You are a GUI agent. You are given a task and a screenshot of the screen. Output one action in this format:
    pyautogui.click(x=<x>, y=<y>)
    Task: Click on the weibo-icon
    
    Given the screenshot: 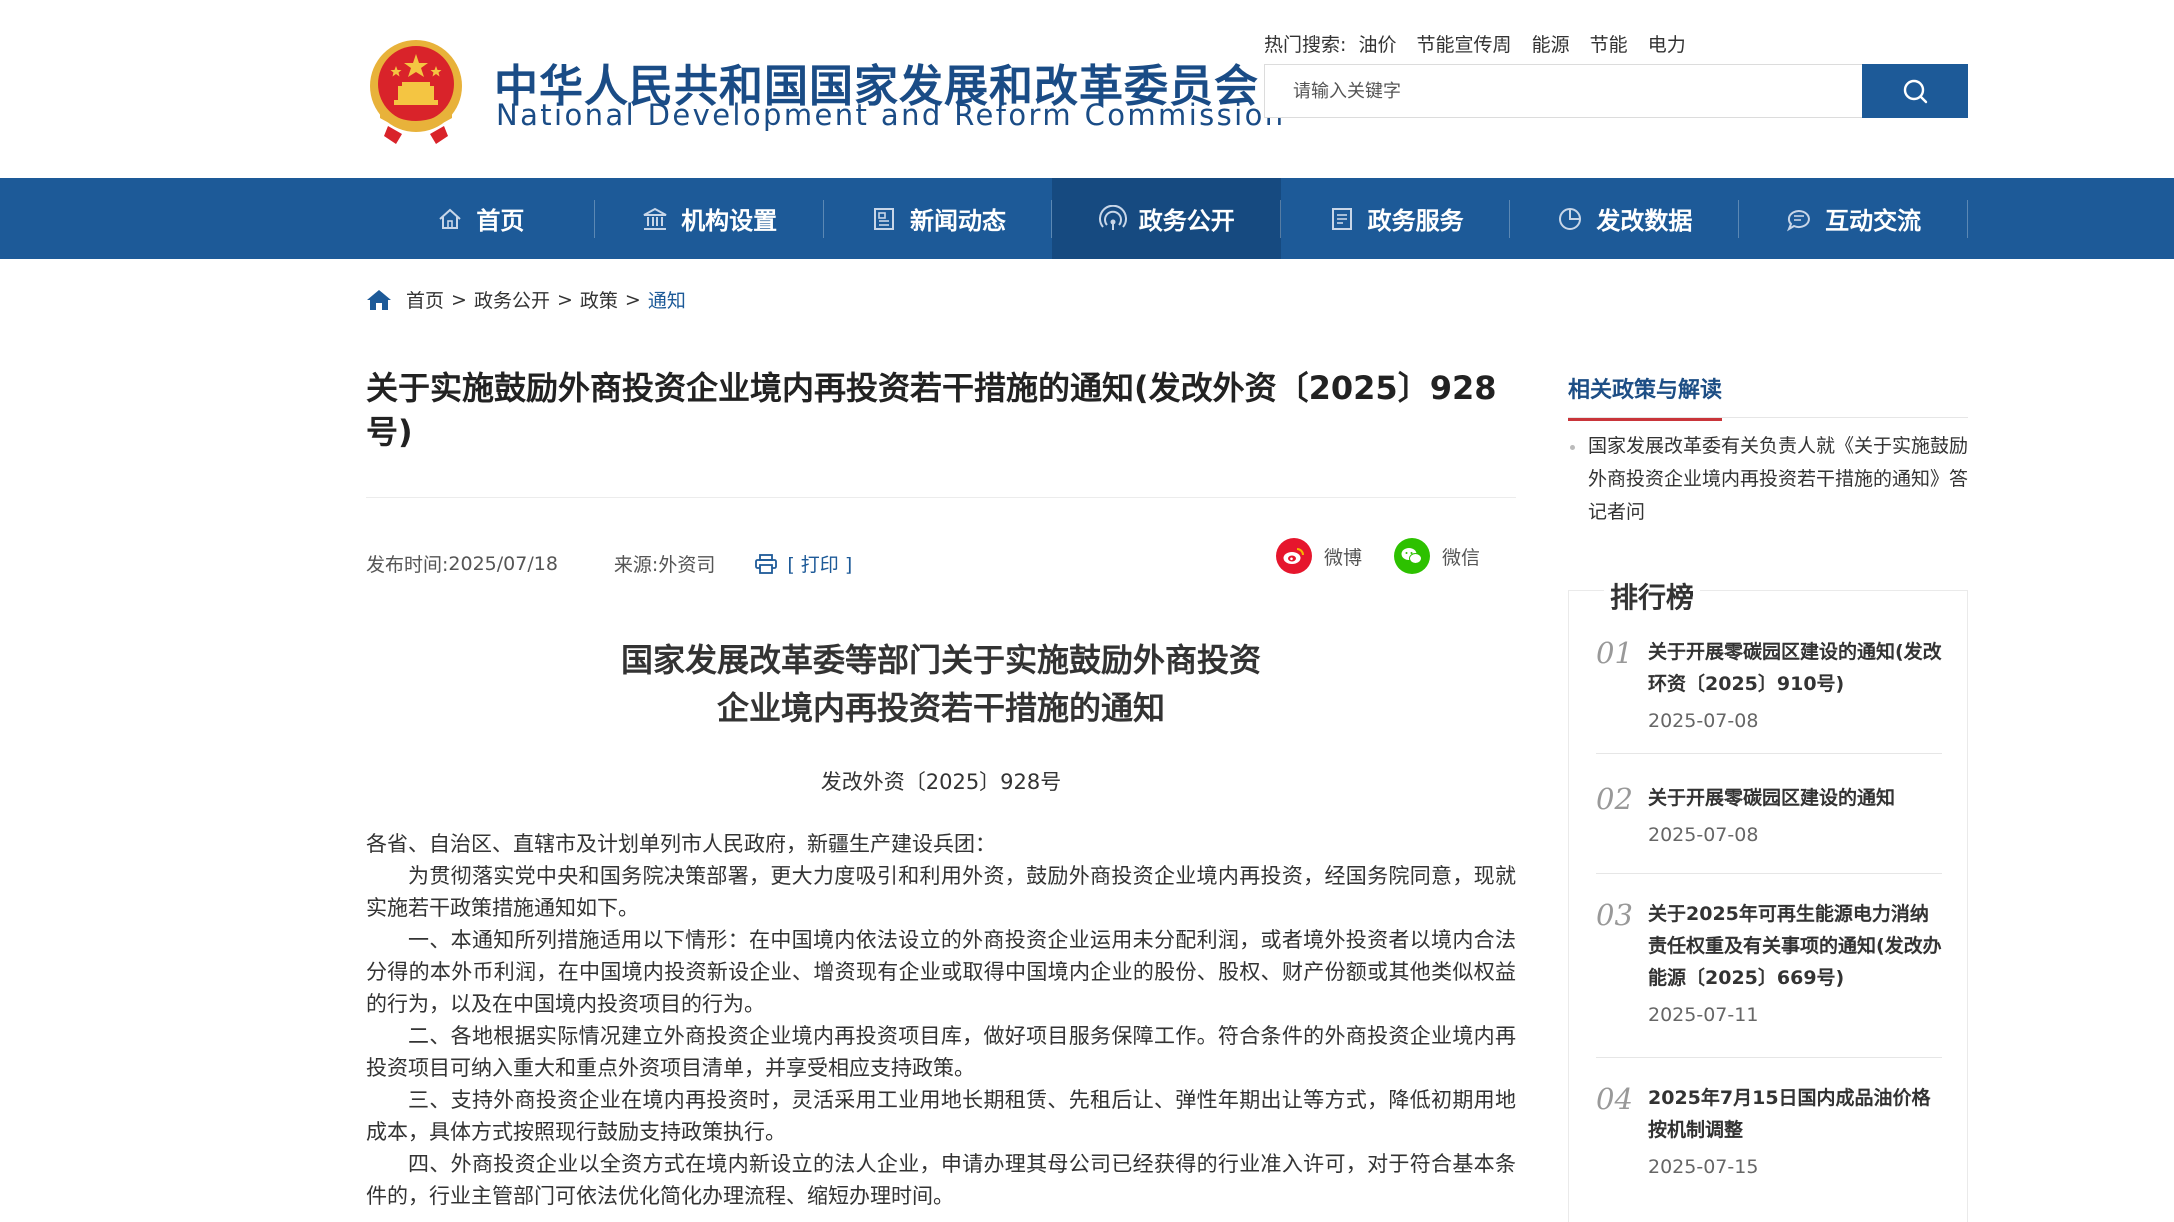 What is the action you would take?
    pyautogui.click(x=1294, y=556)
    